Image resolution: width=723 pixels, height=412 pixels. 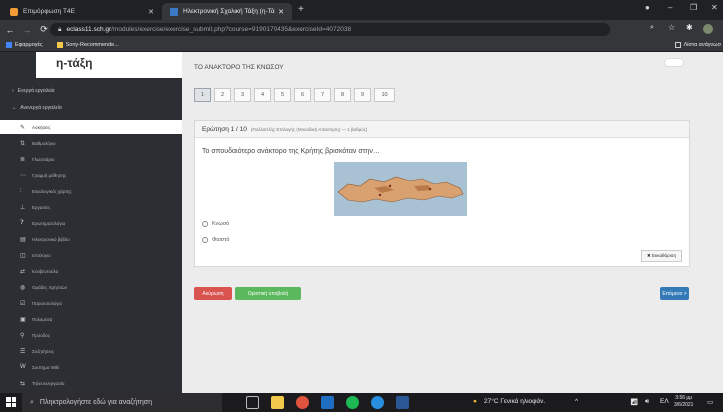 I want to click on sidebar-item: ✎ Ασκήσεις, so click(x=91, y=127).